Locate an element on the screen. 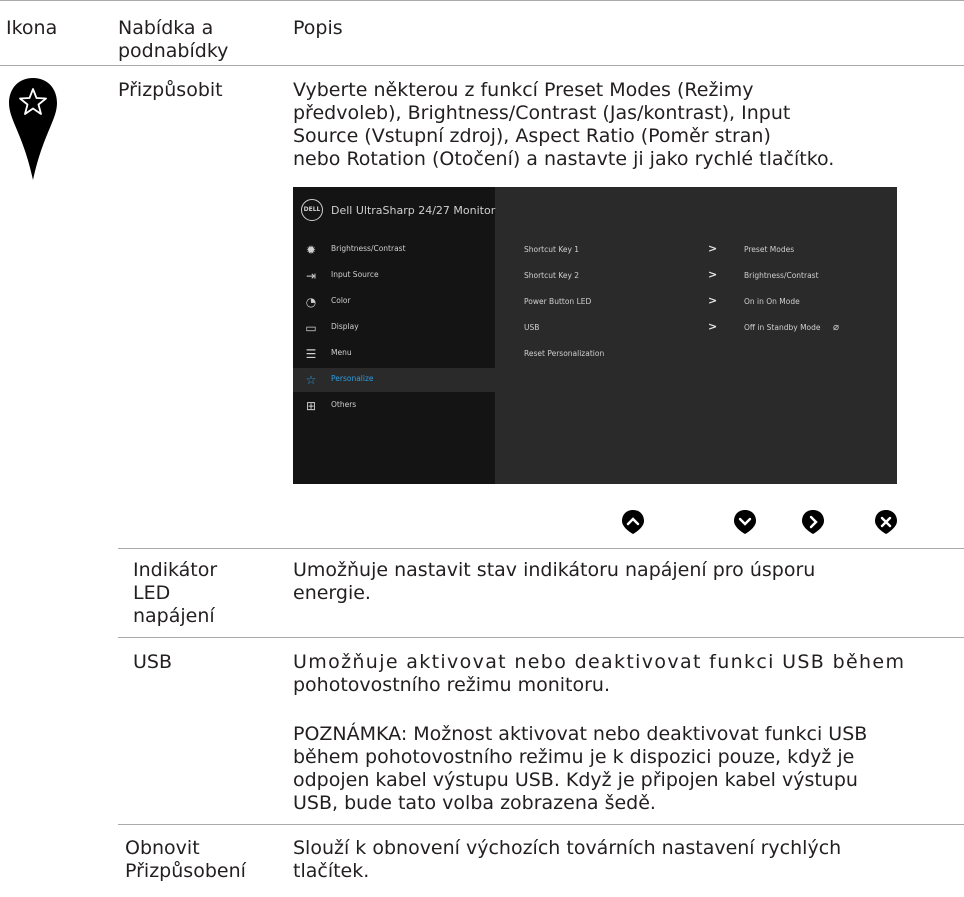 The width and height of the screenshot is (964, 897). osd-item-brightness: ✹ Brightness/Contrast is located at coordinates (394, 250).